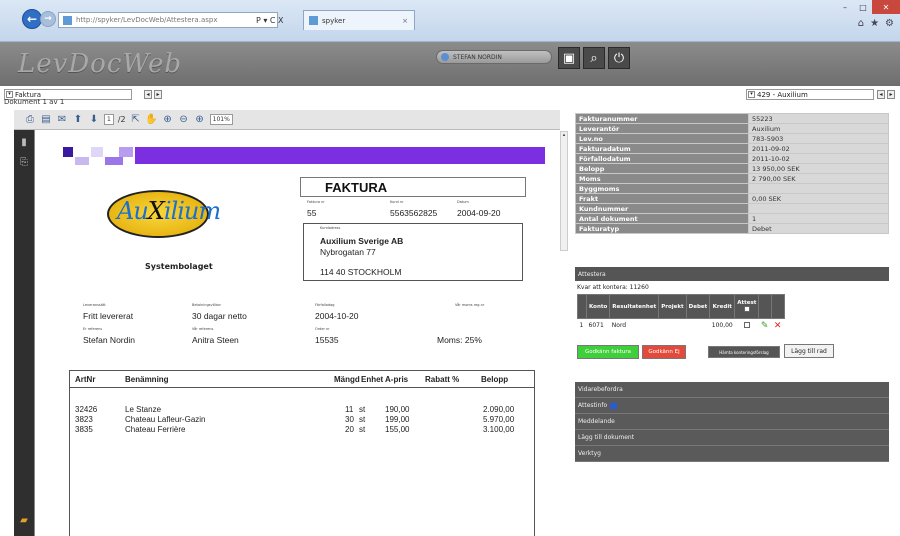 The height and width of the screenshot is (536, 900). Describe the element at coordinates (861, 23) in the screenshot. I see `home-icon: ⌂` at that location.